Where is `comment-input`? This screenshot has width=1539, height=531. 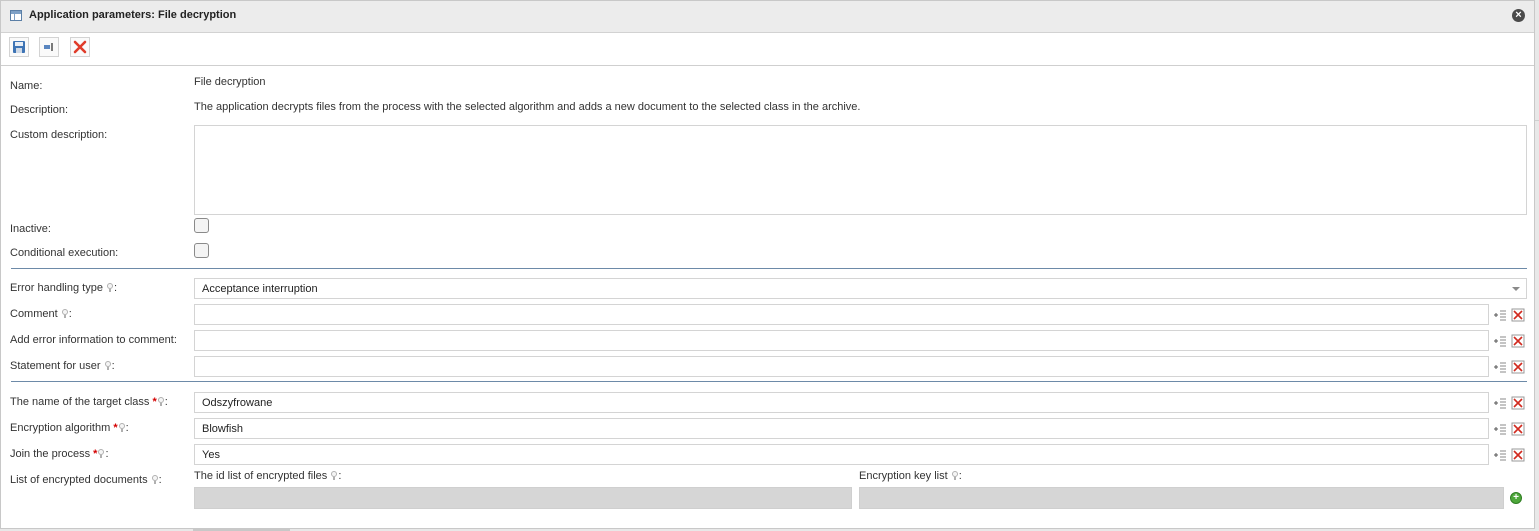 comment-input is located at coordinates (841, 314).